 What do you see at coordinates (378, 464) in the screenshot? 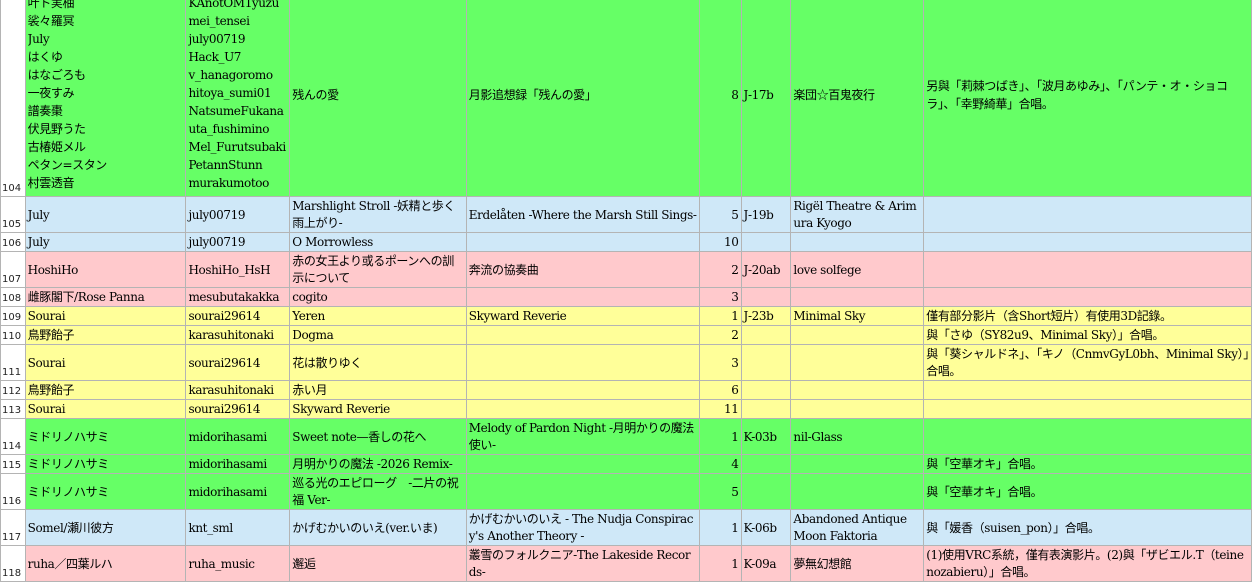
I see `song-cell: 月明かりの魔法 -2026 Remix-` at bounding box center [378, 464].